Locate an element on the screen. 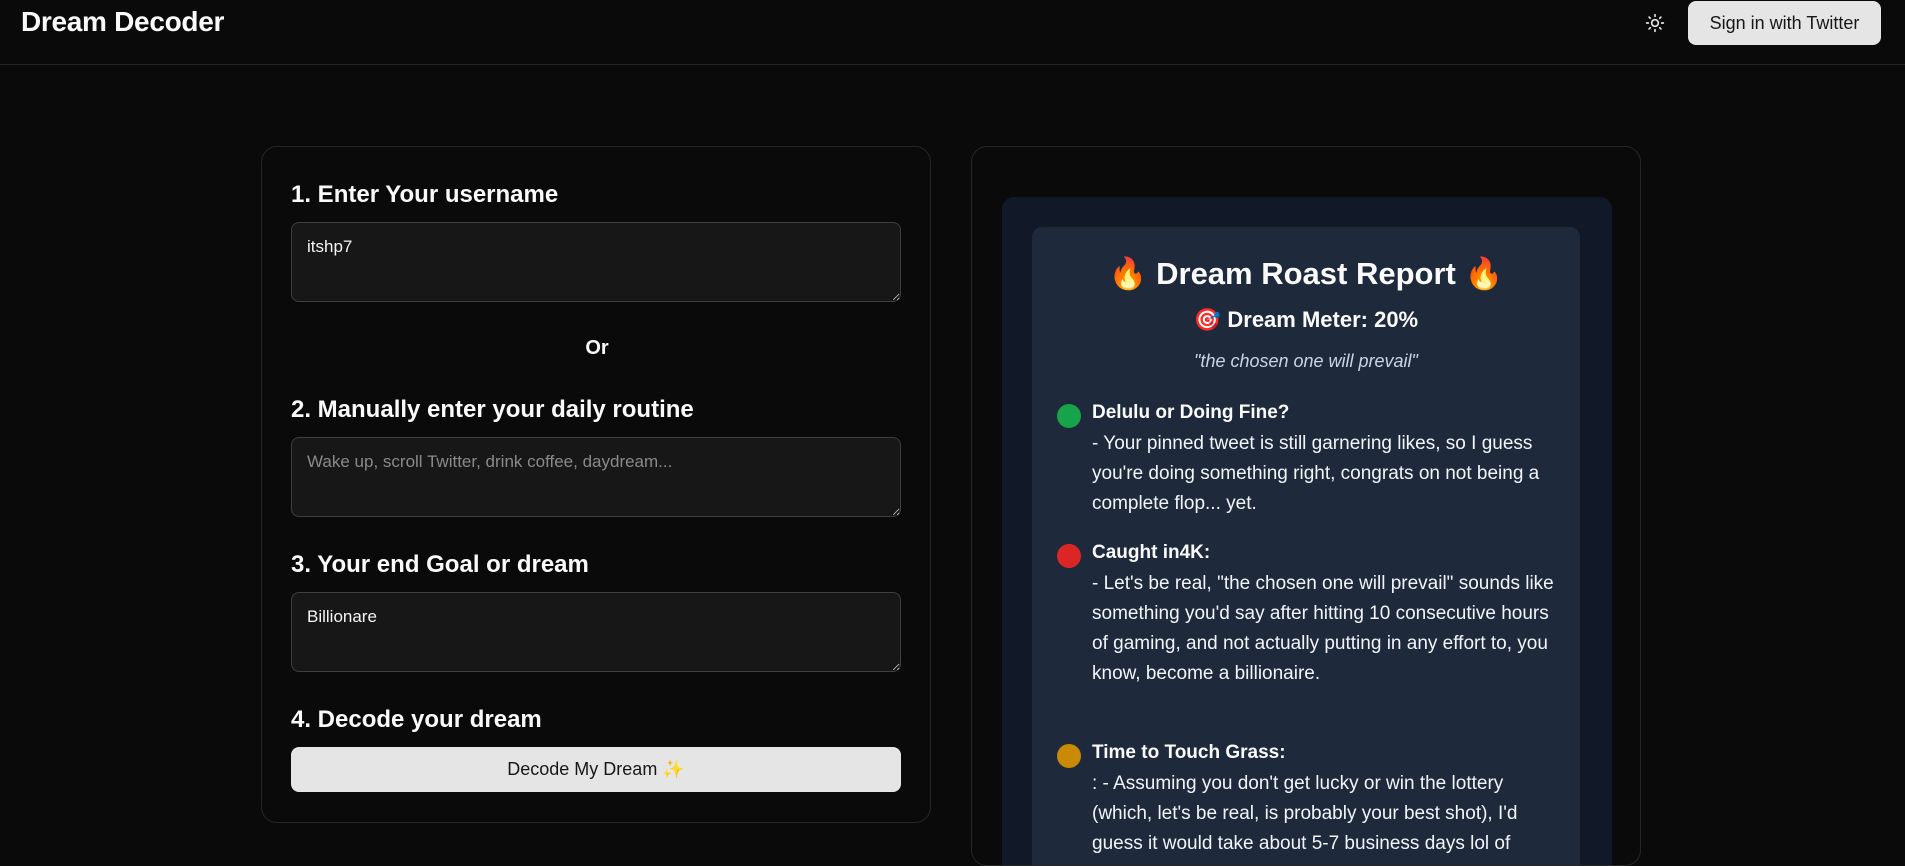 Image resolution: width=1905 pixels, height=866 pixels. roast-heading: Time to Touch Grass: is located at coordinates (1189, 752).